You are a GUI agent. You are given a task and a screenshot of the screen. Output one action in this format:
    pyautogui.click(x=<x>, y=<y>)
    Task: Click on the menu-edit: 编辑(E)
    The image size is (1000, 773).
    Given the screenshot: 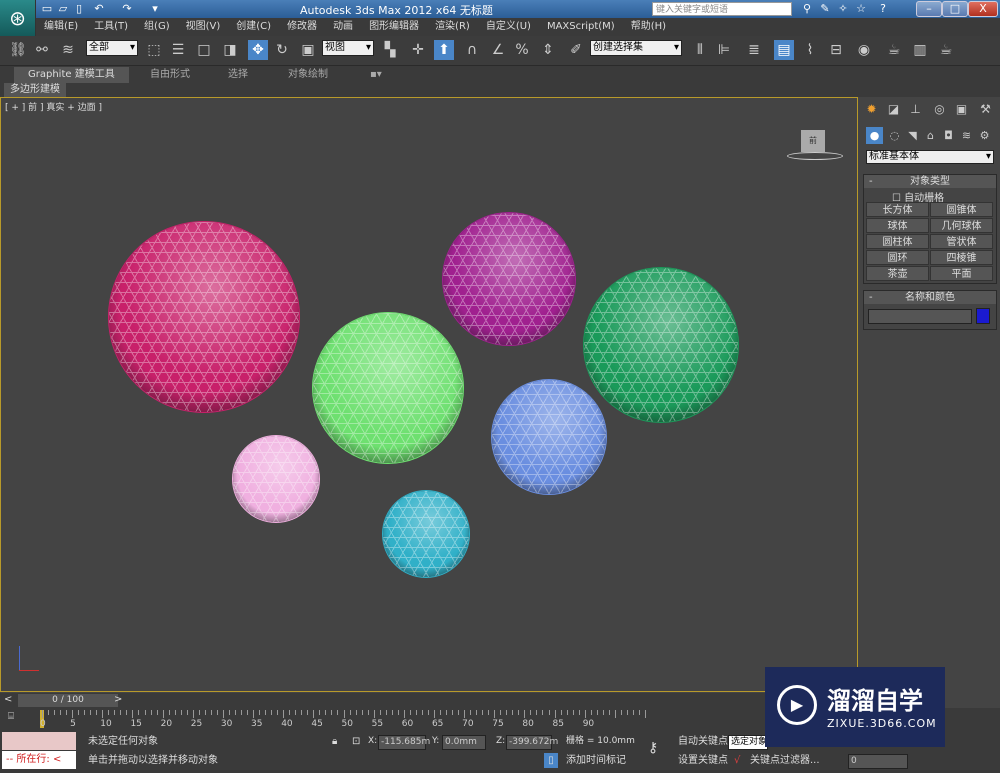 What is the action you would take?
    pyautogui.click(x=61, y=27)
    